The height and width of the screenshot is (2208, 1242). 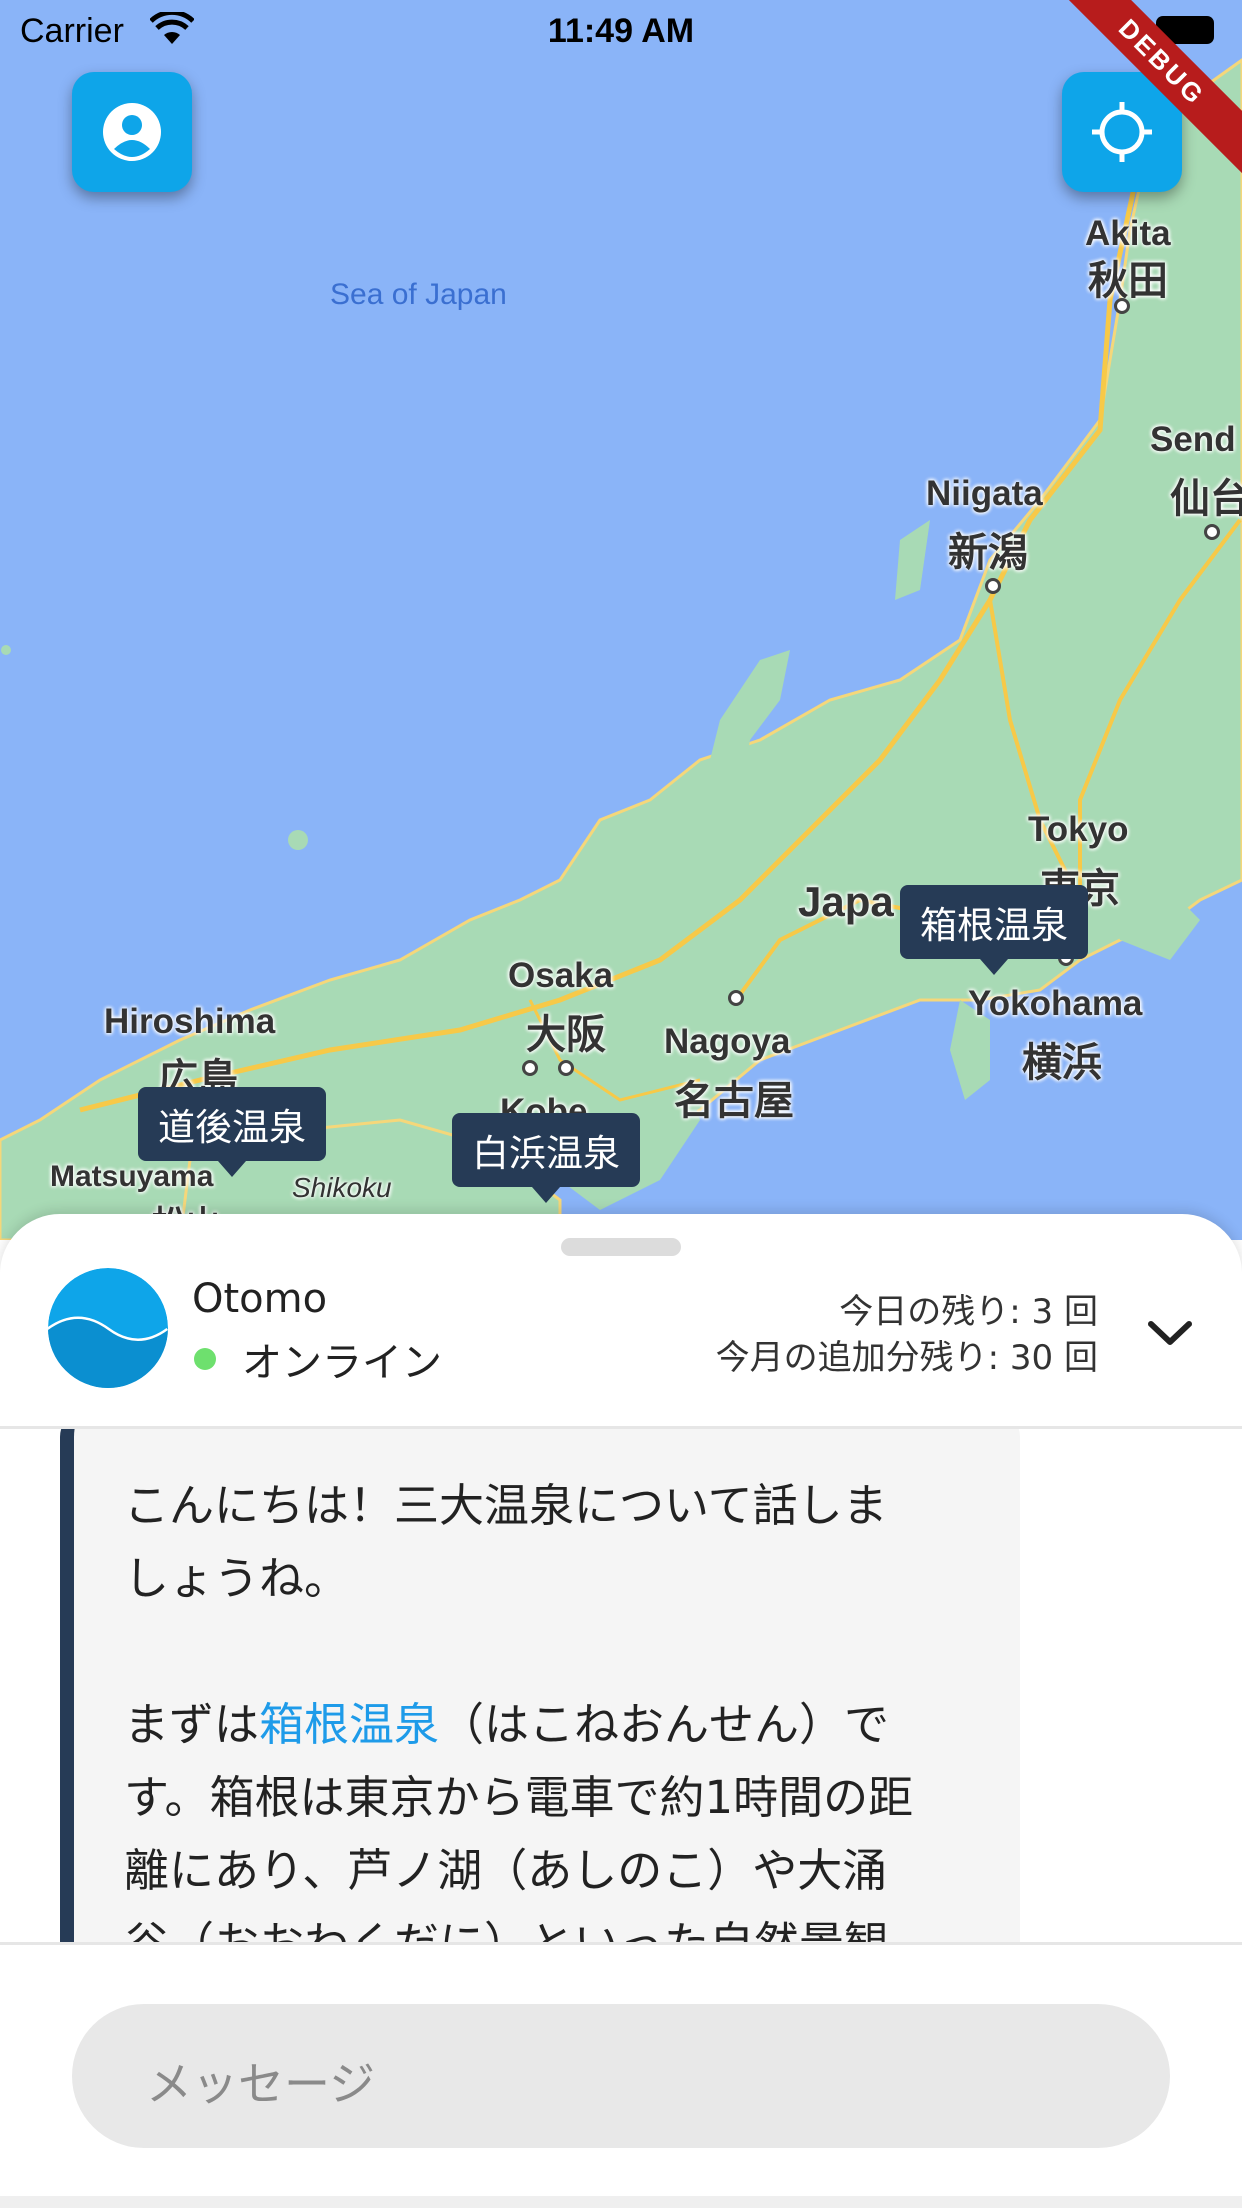 What do you see at coordinates (984, 493) in the screenshot?
I see `city-label-en: Niigata` at bounding box center [984, 493].